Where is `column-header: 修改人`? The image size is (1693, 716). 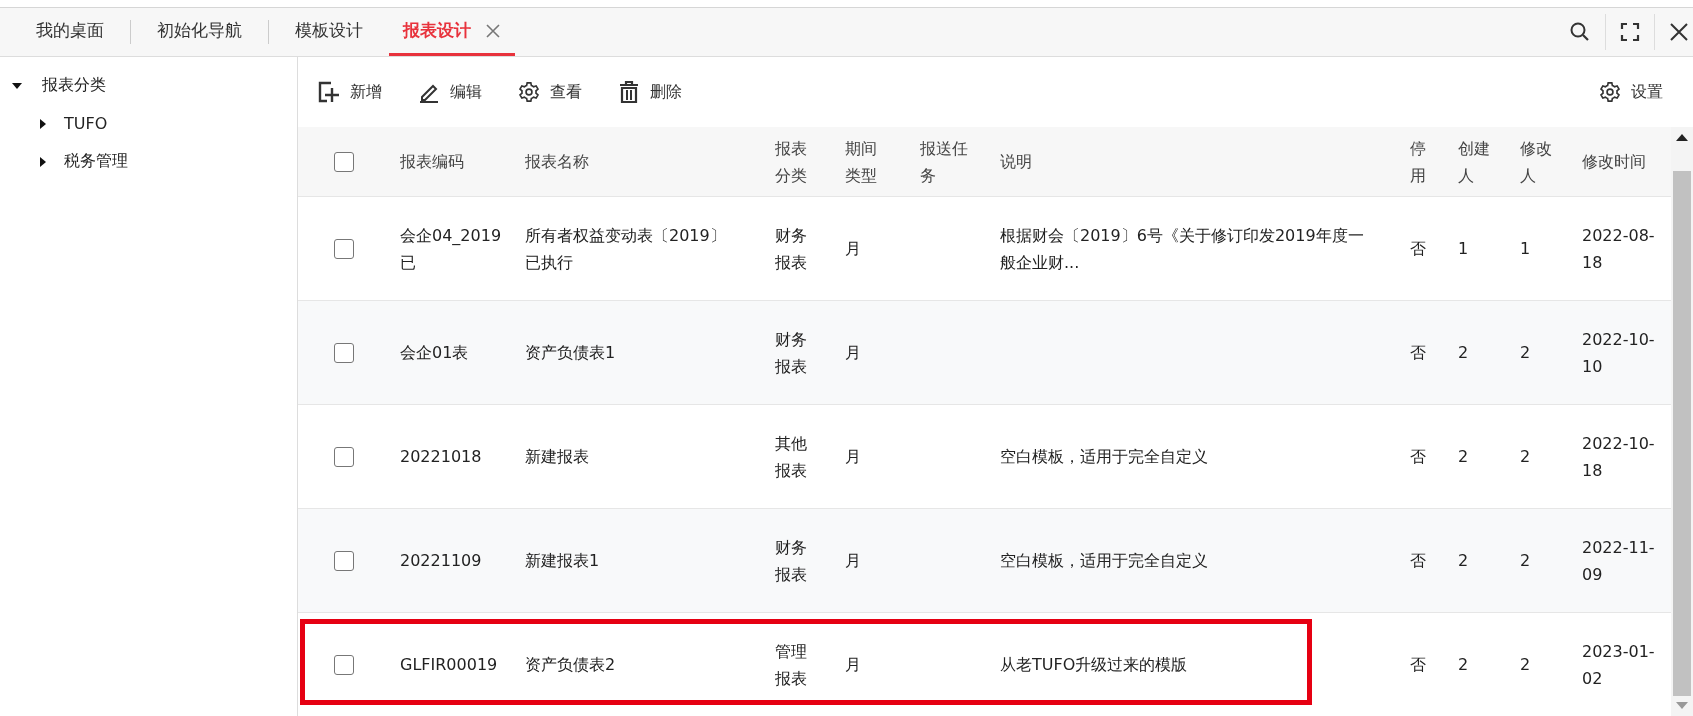 column-header: 修改人 is located at coordinates (1536, 161).